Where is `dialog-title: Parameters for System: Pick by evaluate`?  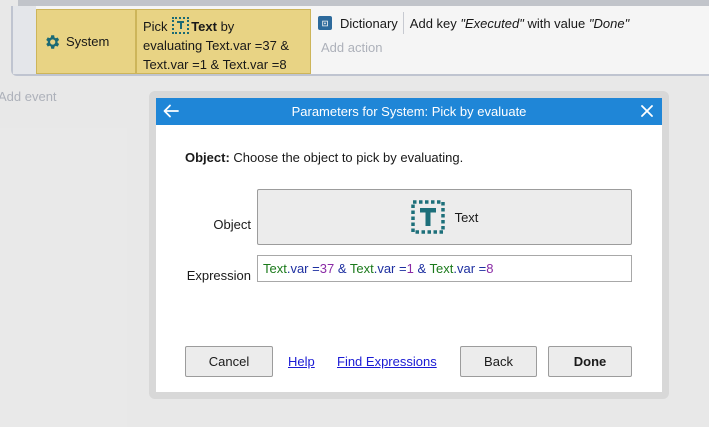
dialog-title: Parameters for System: Pick by evaluate is located at coordinates (409, 111).